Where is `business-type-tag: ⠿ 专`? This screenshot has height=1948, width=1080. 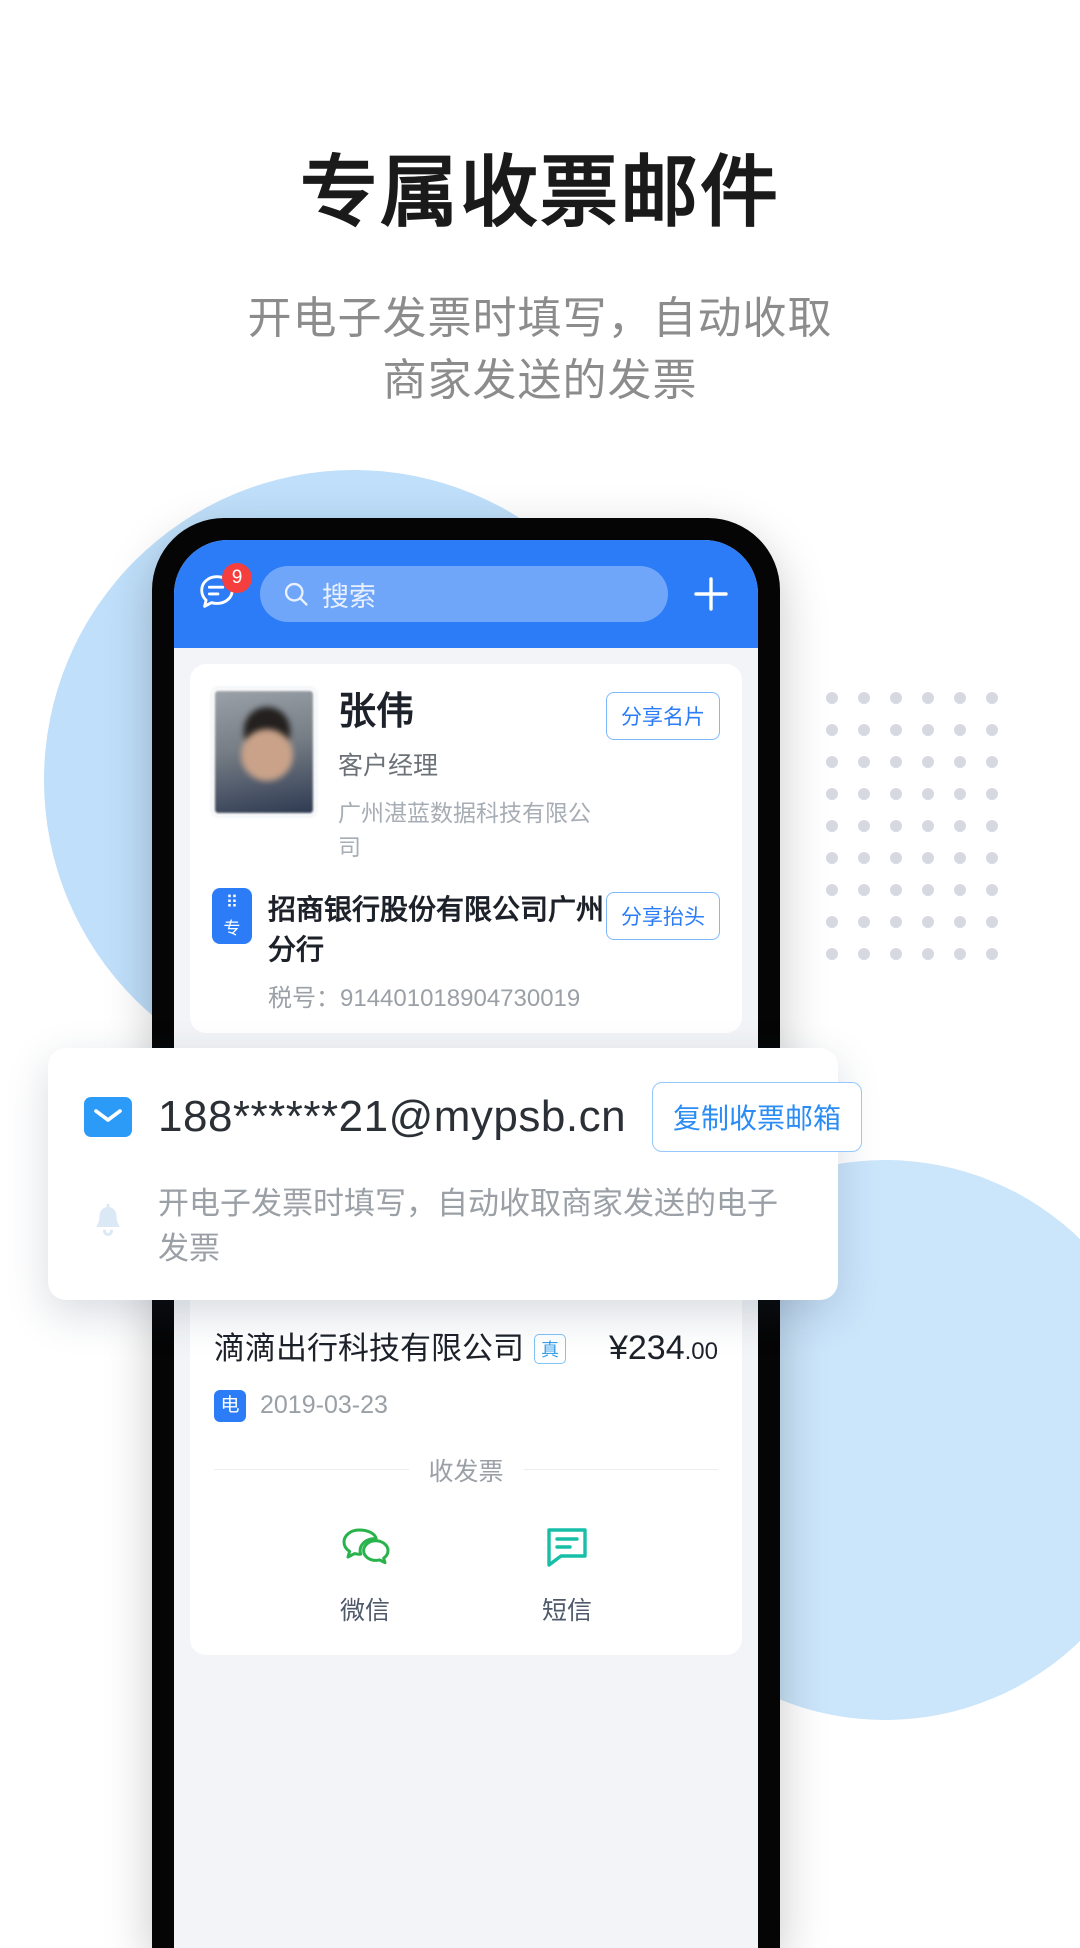
business-type-tag: ⠿ 专 is located at coordinates (232, 915).